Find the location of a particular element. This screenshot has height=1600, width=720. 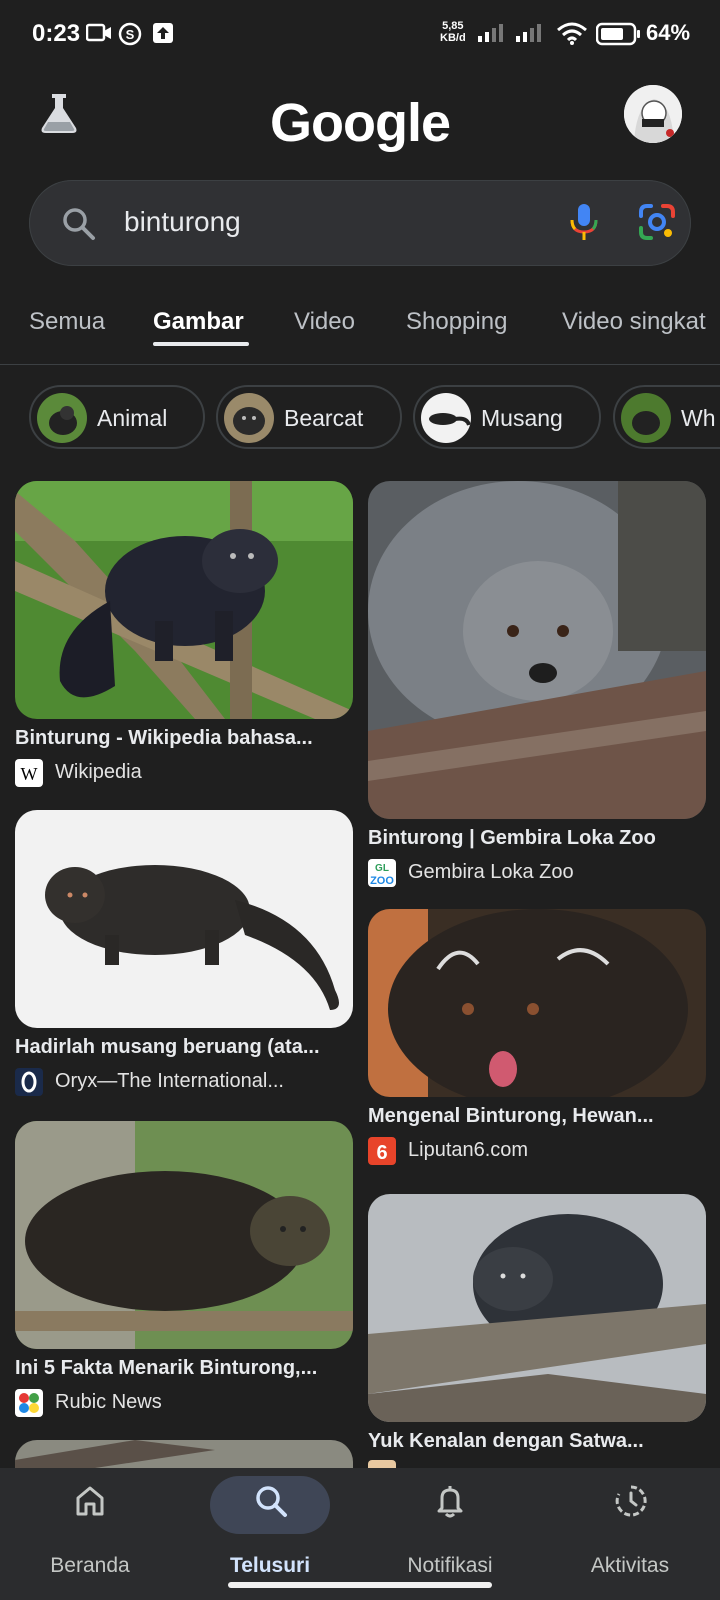

battery-percent: 64% is located at coordinates (668, 32).